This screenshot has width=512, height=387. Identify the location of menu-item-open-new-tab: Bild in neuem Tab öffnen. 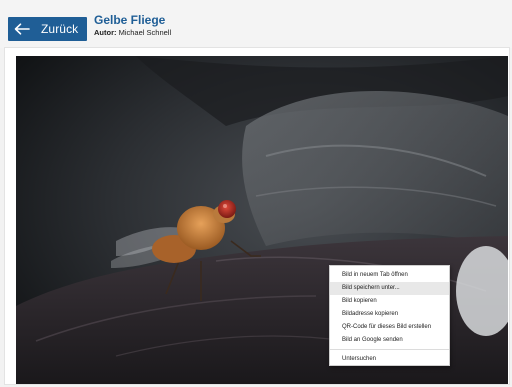
(389, 275).